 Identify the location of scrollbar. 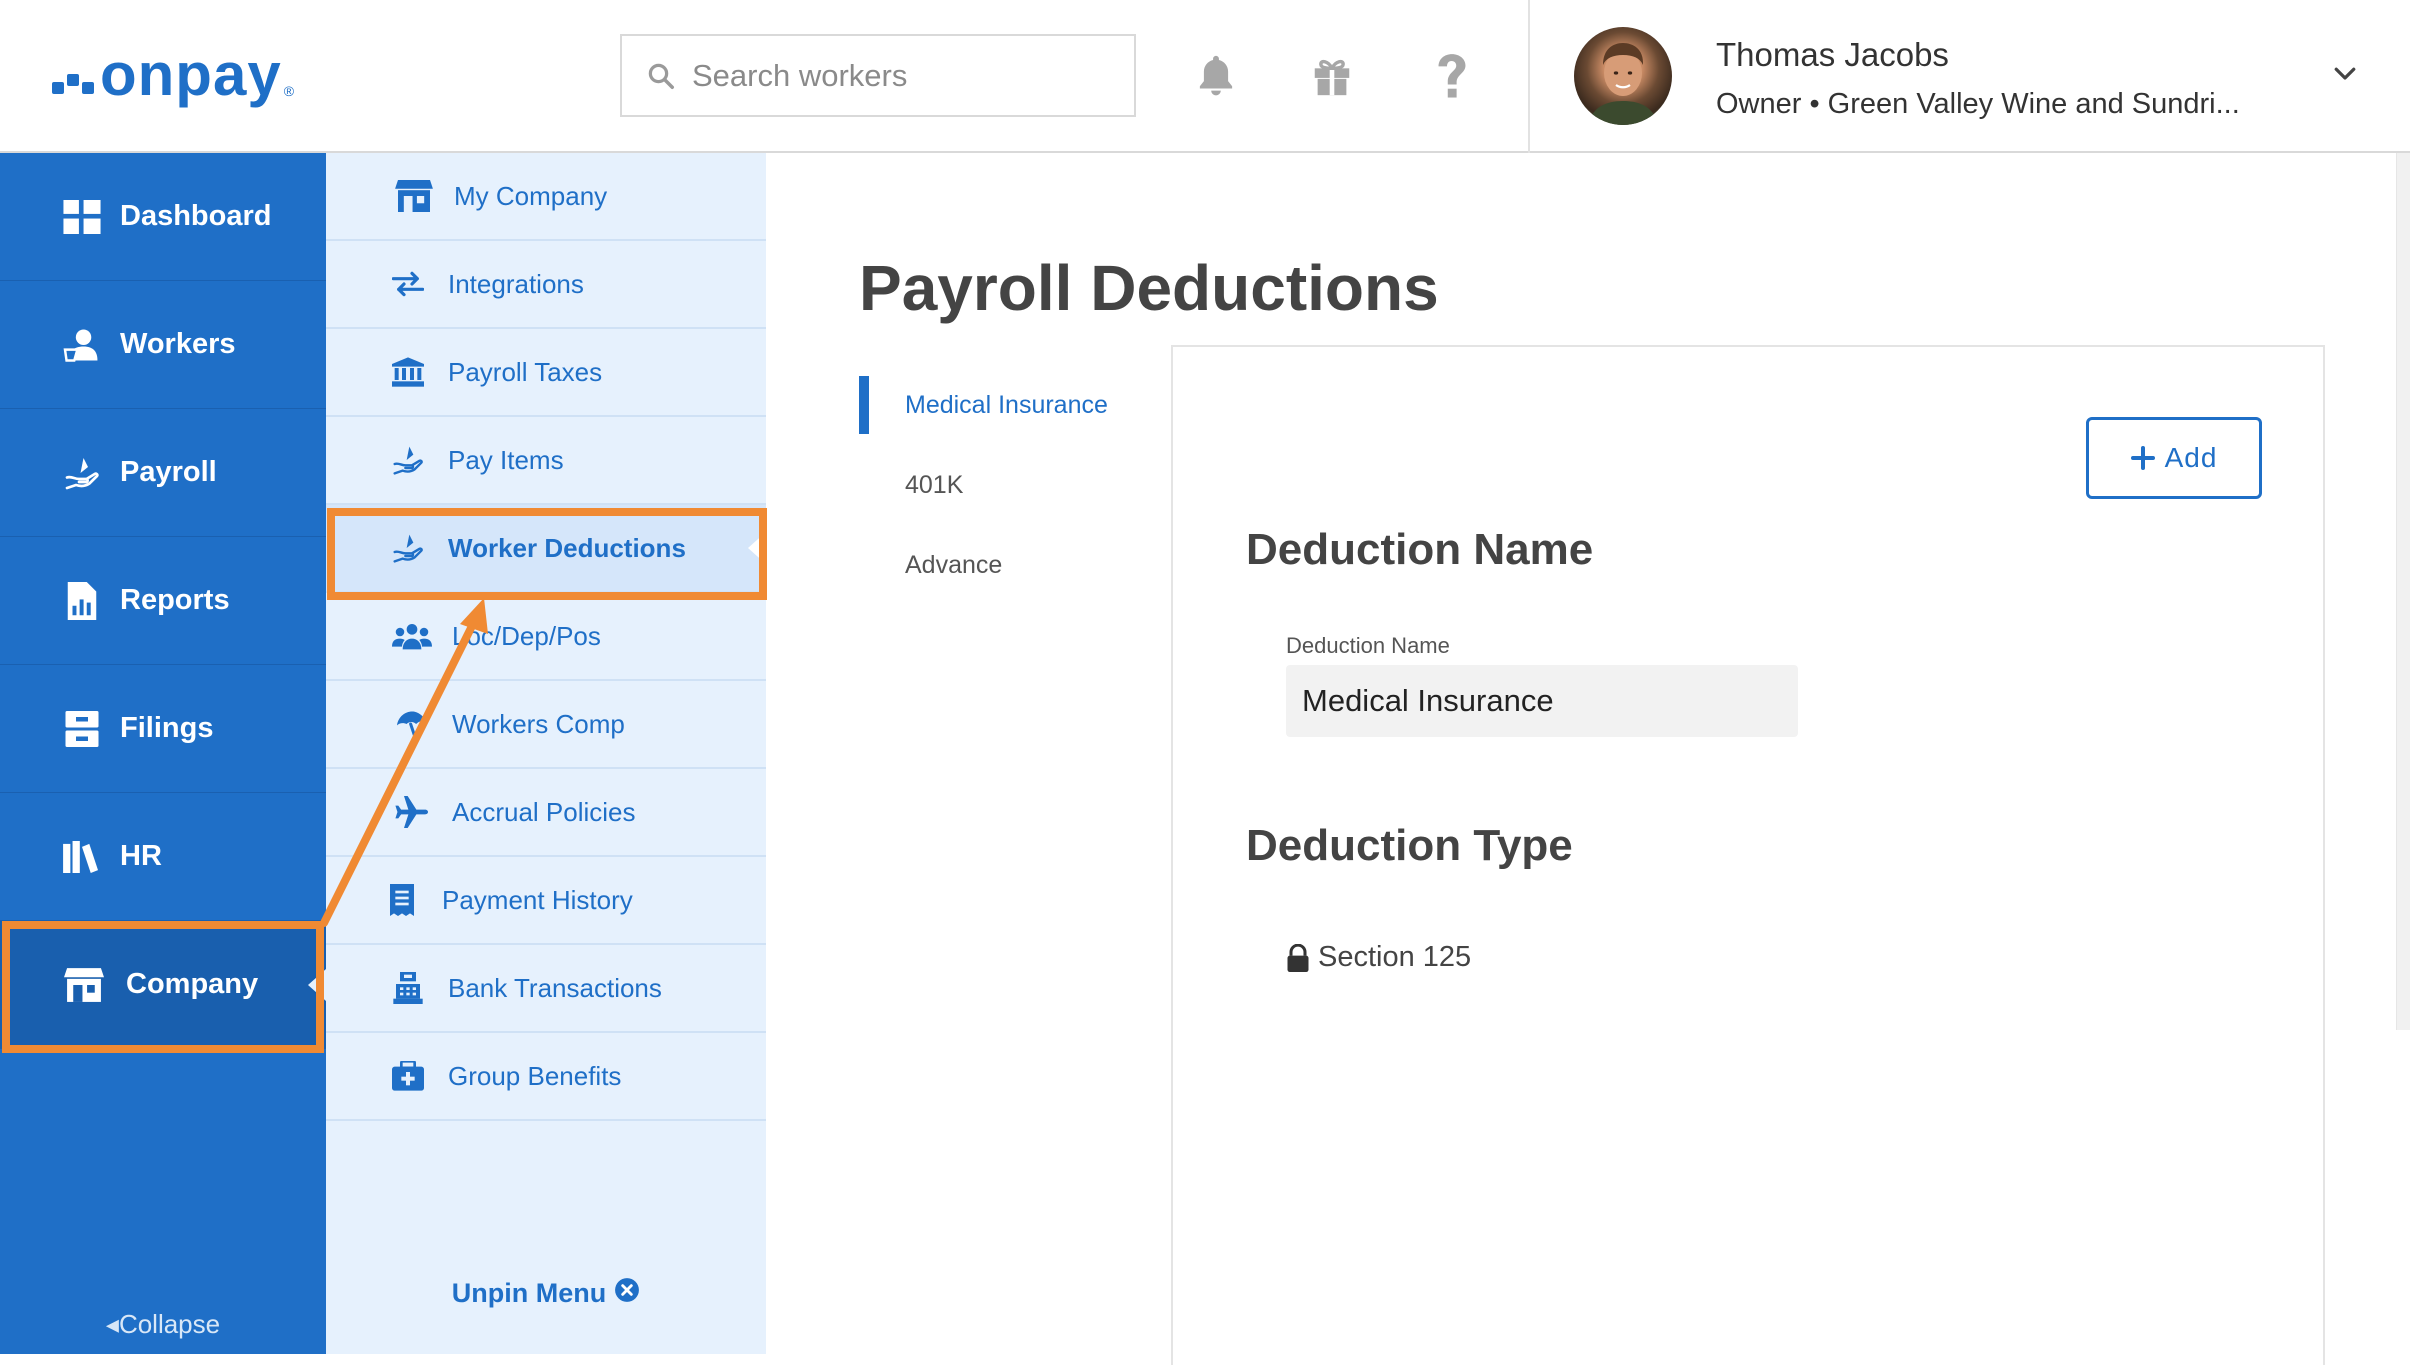
(2403, 591).